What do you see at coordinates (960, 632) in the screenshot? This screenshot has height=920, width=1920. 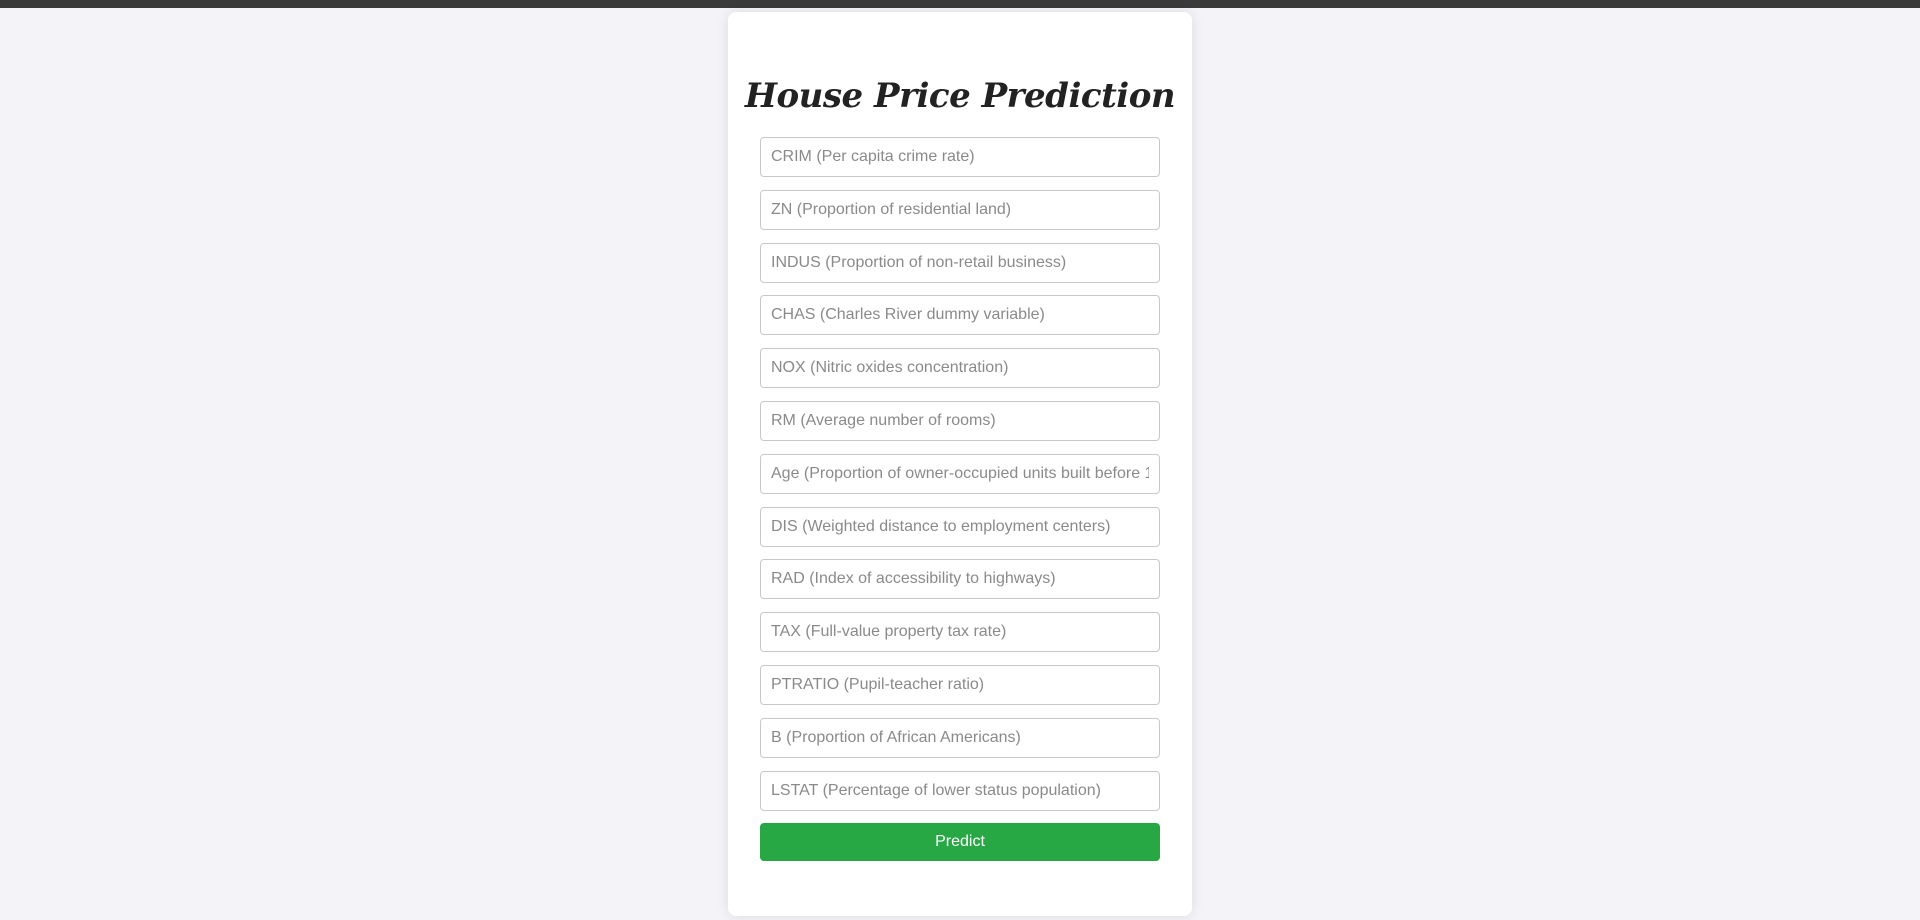 I see `tax-input` at bounding box center [960, 632].